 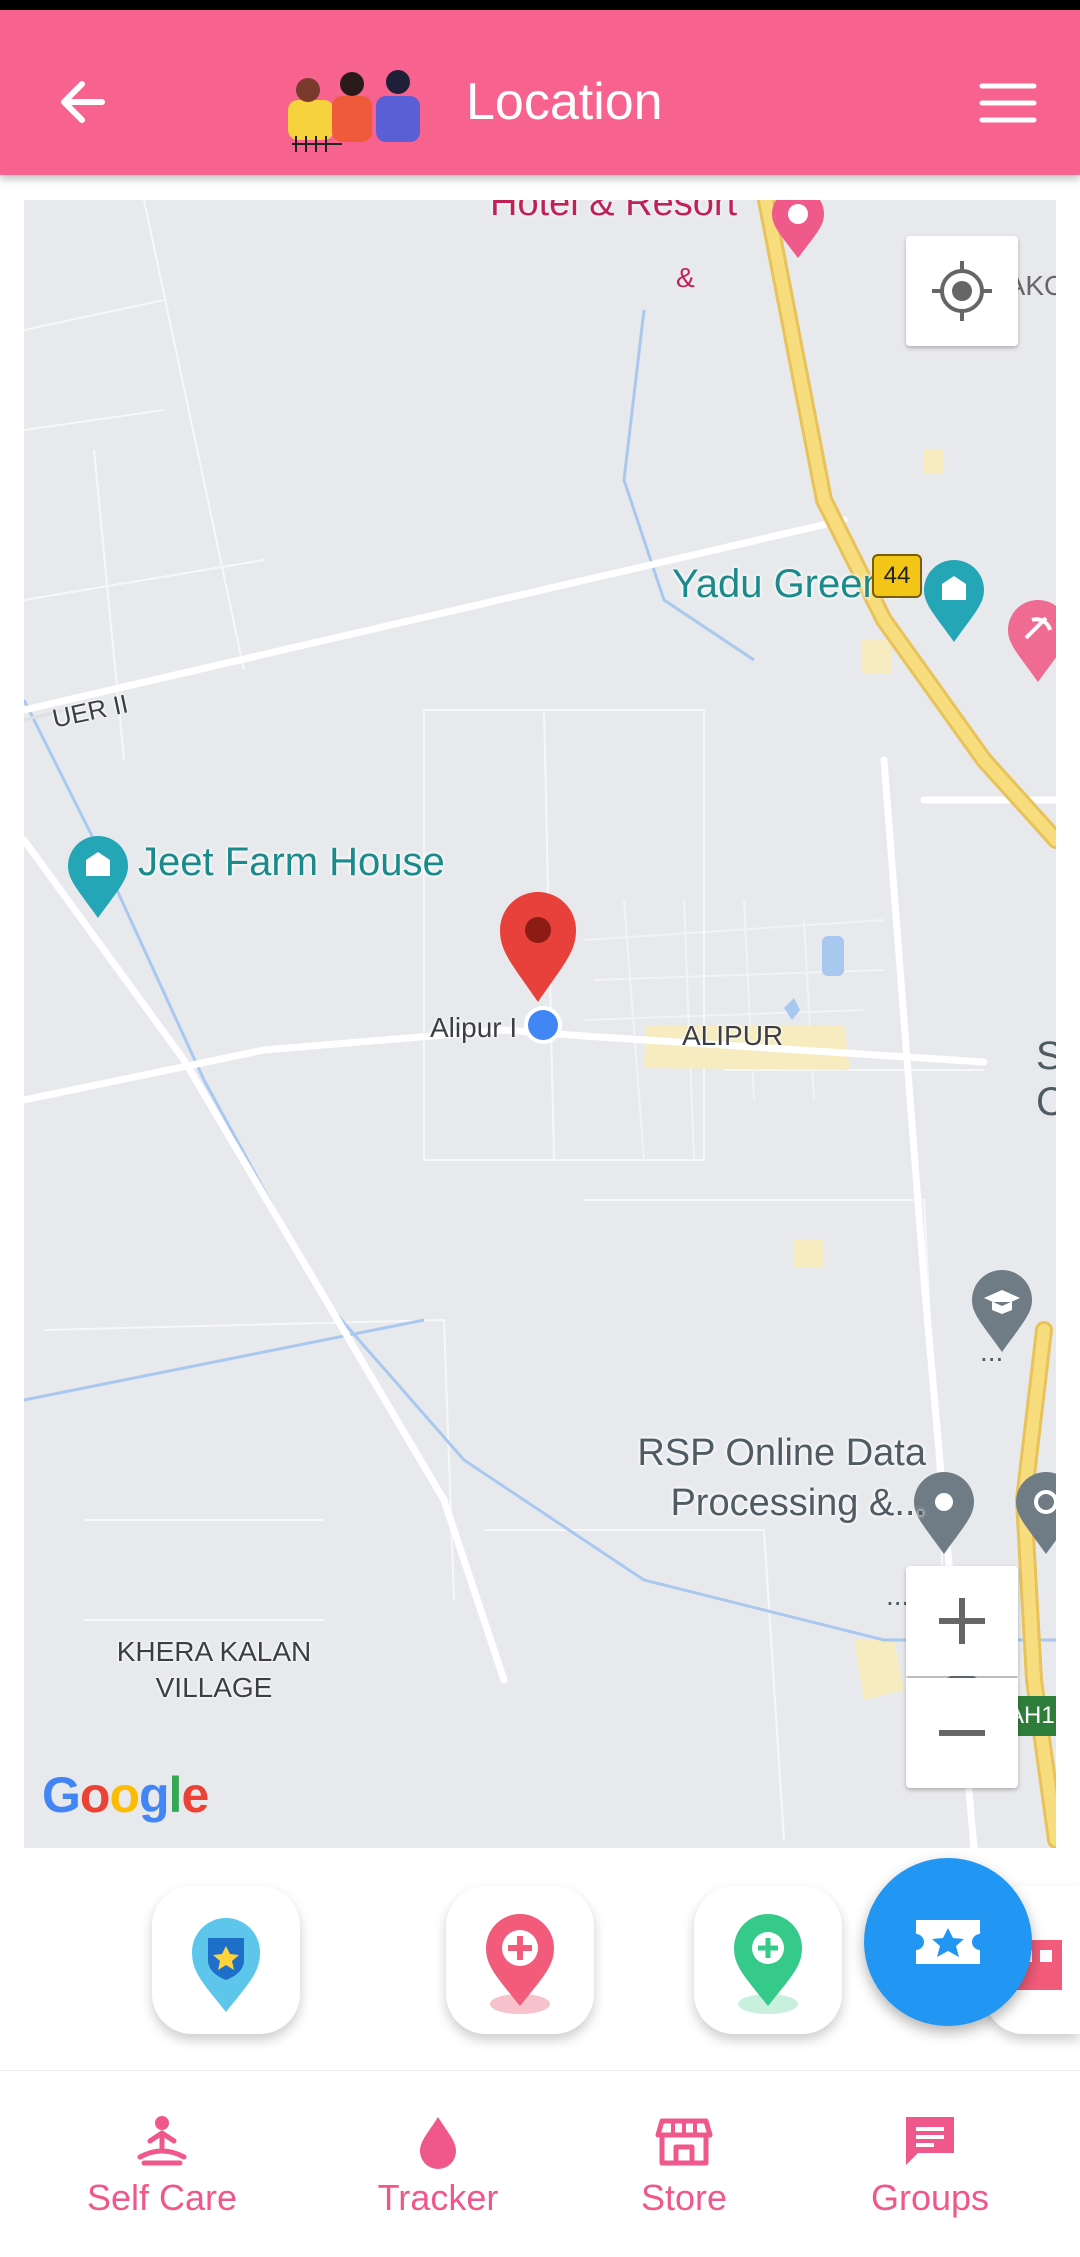 I want to click on ticket-star-icon, so click(x=948, y=1942).